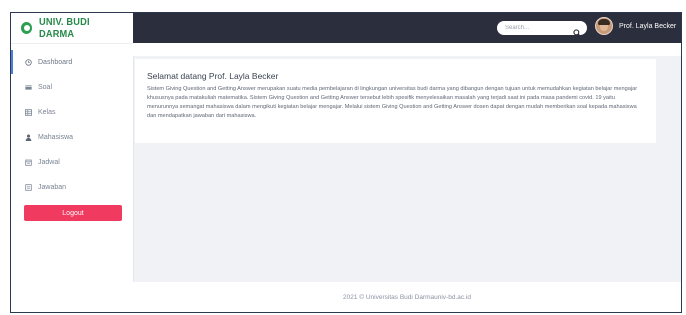 This screenshot has height=315, width=686. I want to click on sidebar-item-jawaban: Jawaban, so click(72, 187).